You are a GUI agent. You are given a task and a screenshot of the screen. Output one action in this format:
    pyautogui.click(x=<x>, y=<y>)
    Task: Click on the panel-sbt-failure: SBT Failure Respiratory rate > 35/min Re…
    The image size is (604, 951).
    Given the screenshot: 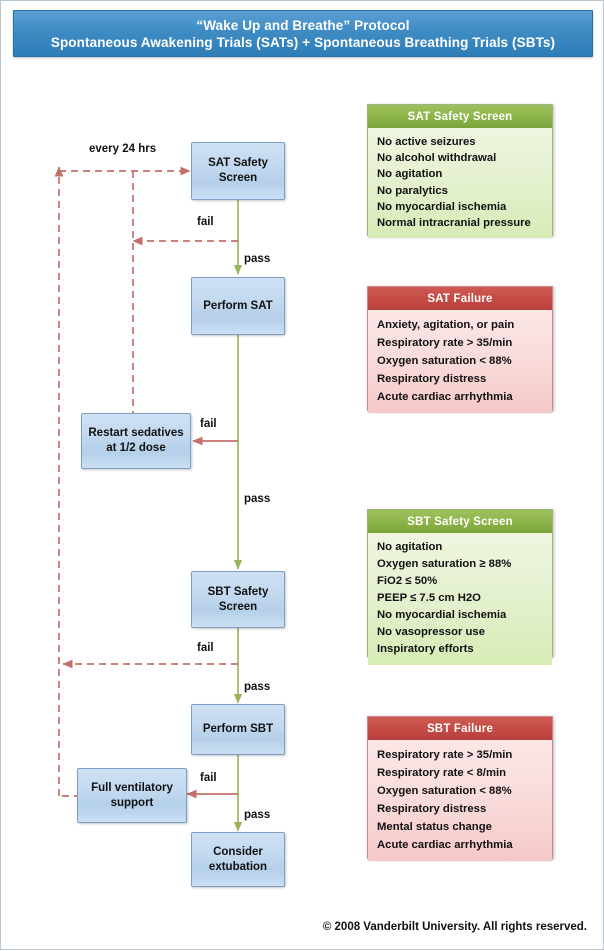 What is the action you would take?
    pyautogui.click(x=460, y=788)
    